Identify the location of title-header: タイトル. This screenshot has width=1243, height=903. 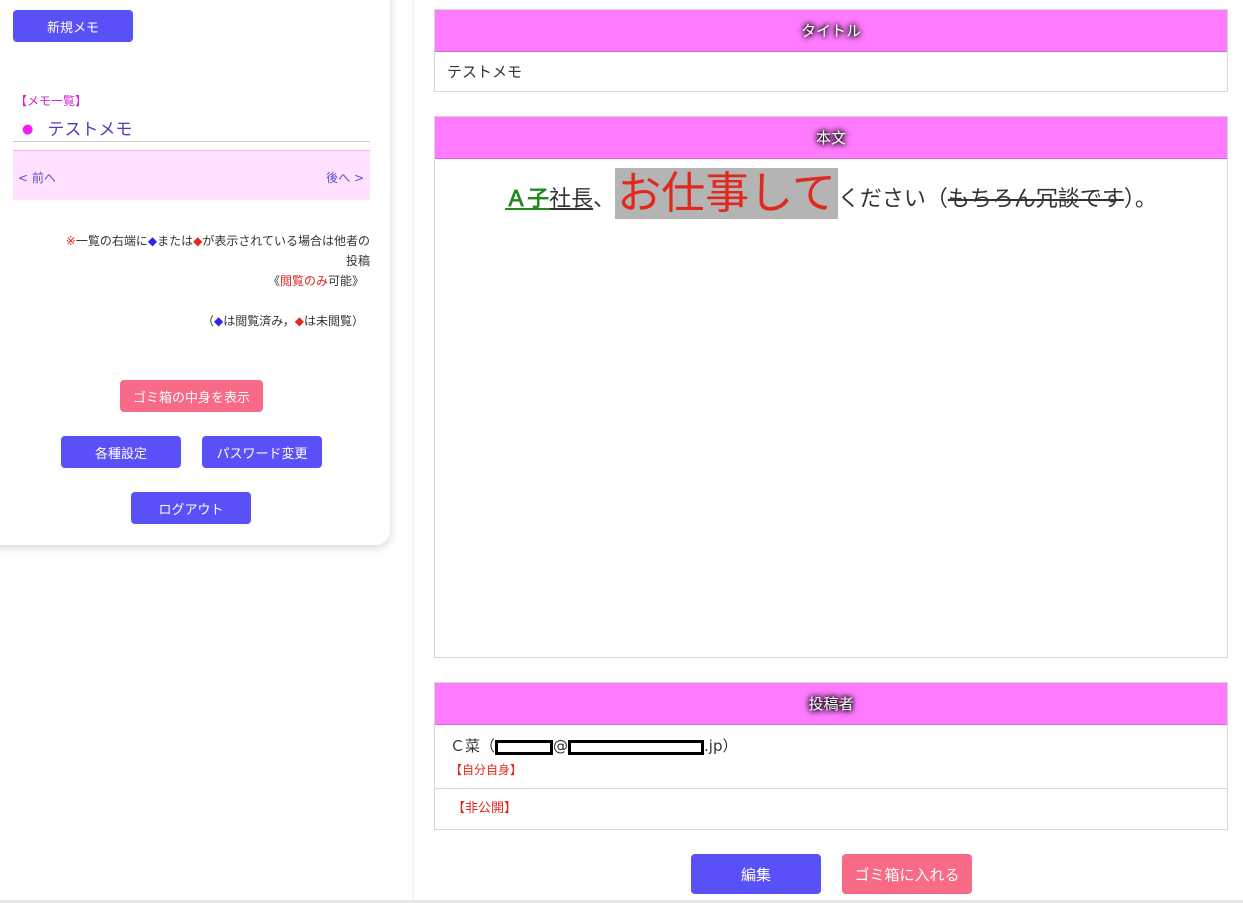
(831, 31).